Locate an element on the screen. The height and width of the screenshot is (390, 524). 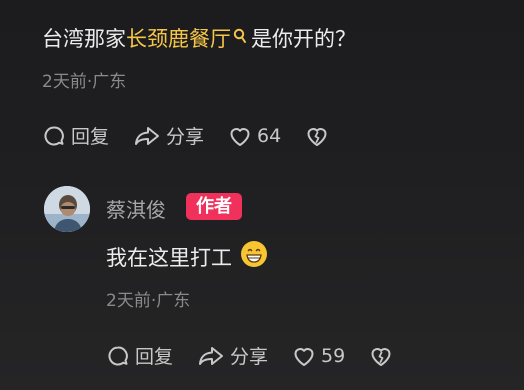
reply-share-button: 分享 is located at coordinates (232, 355).